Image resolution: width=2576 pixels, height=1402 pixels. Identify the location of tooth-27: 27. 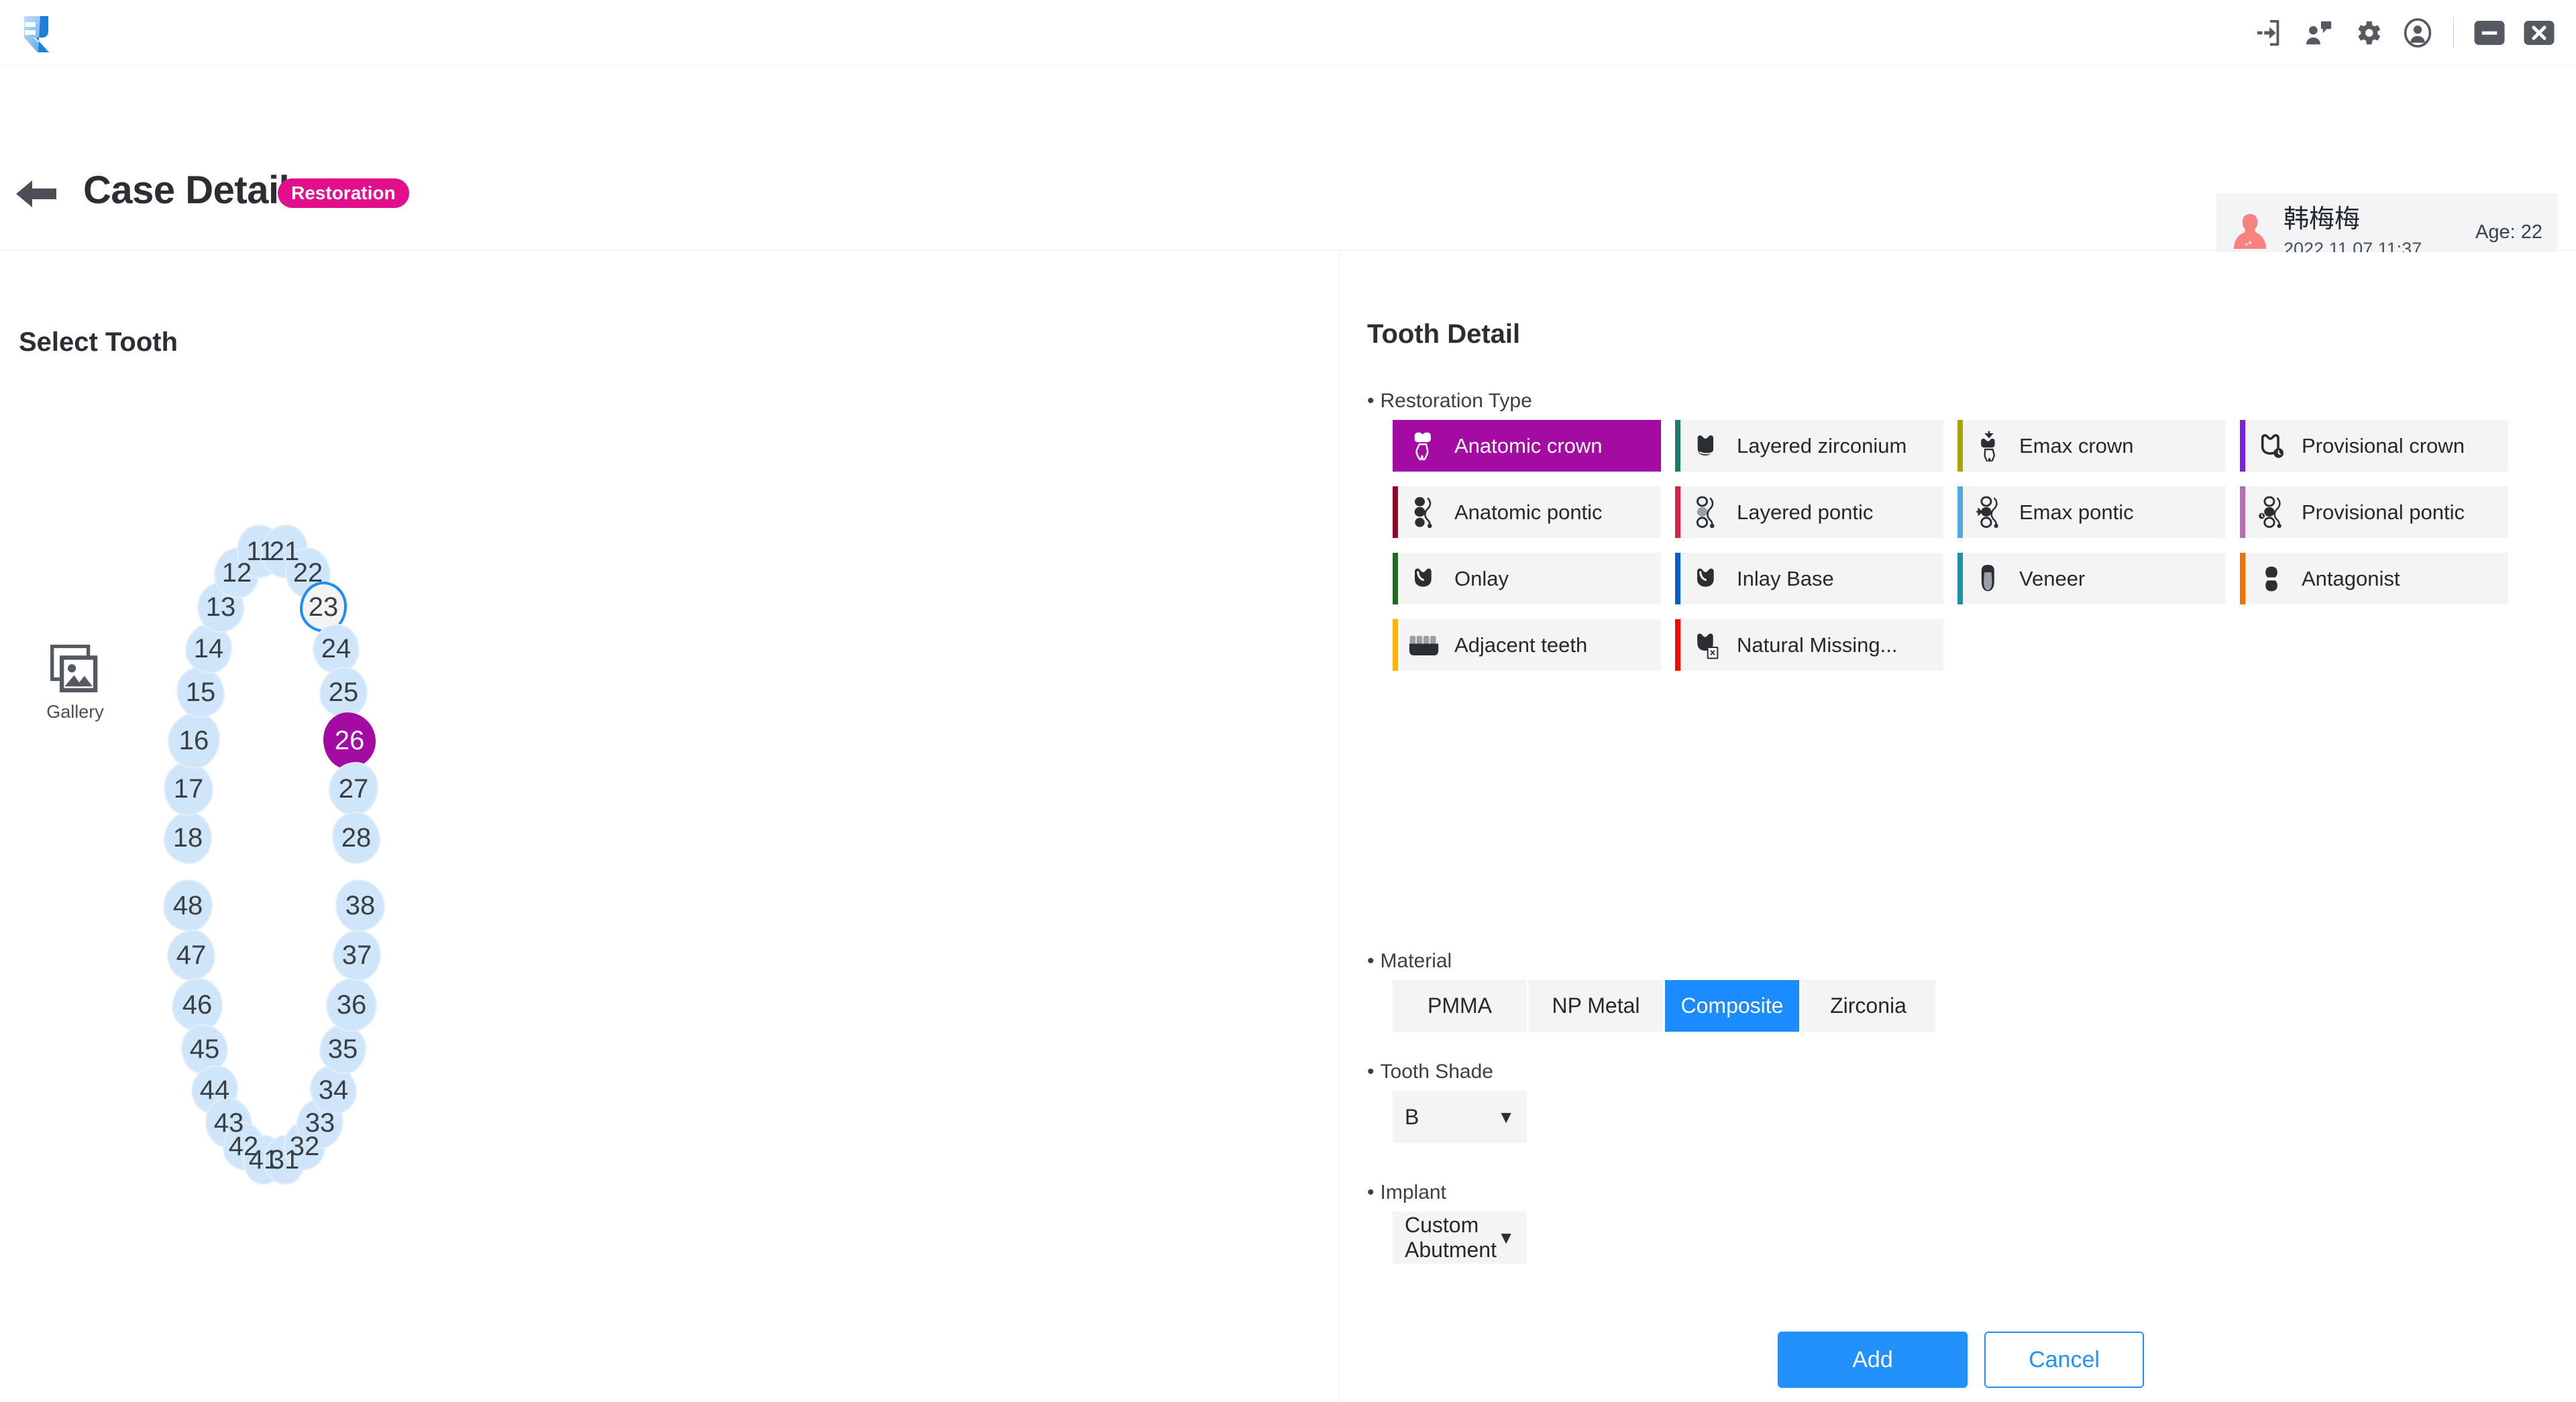
(353, 789).